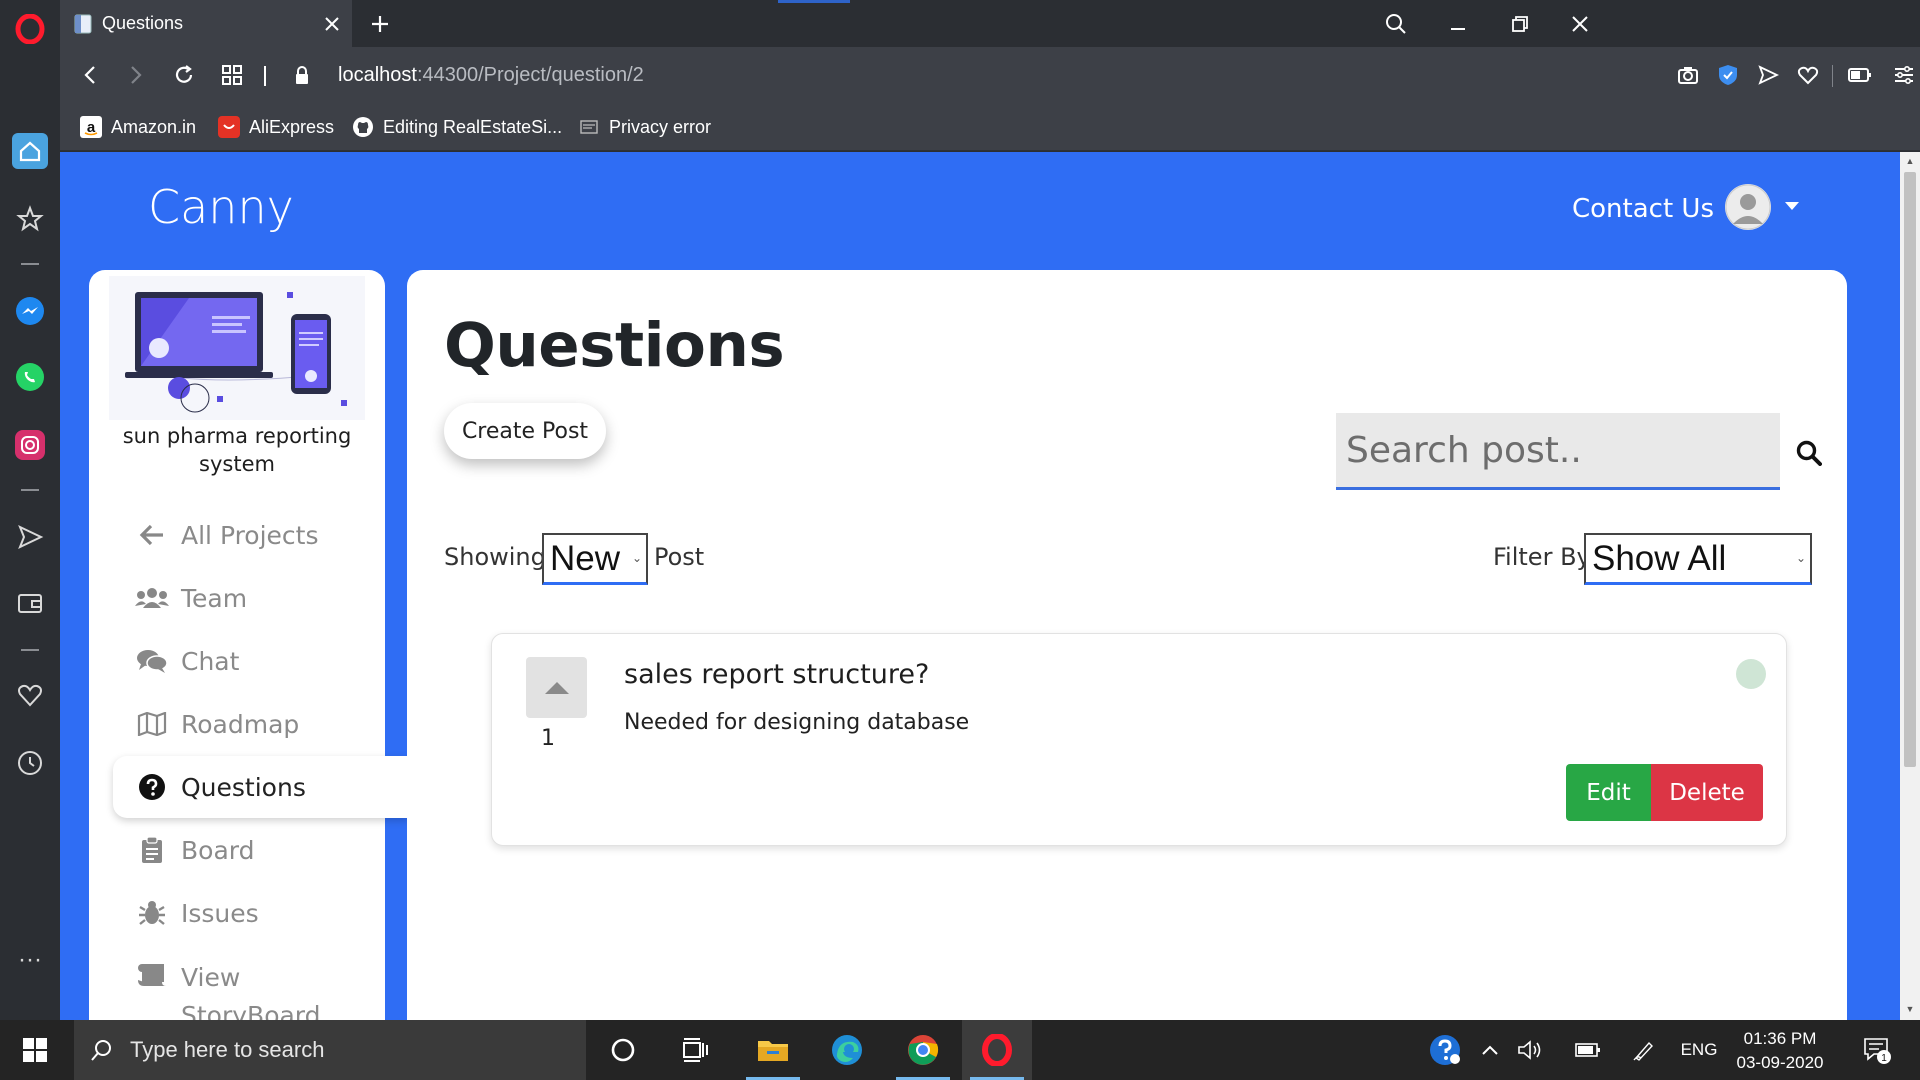  I want to click on sidebar-item-questions: Questions, so click(261, 787).